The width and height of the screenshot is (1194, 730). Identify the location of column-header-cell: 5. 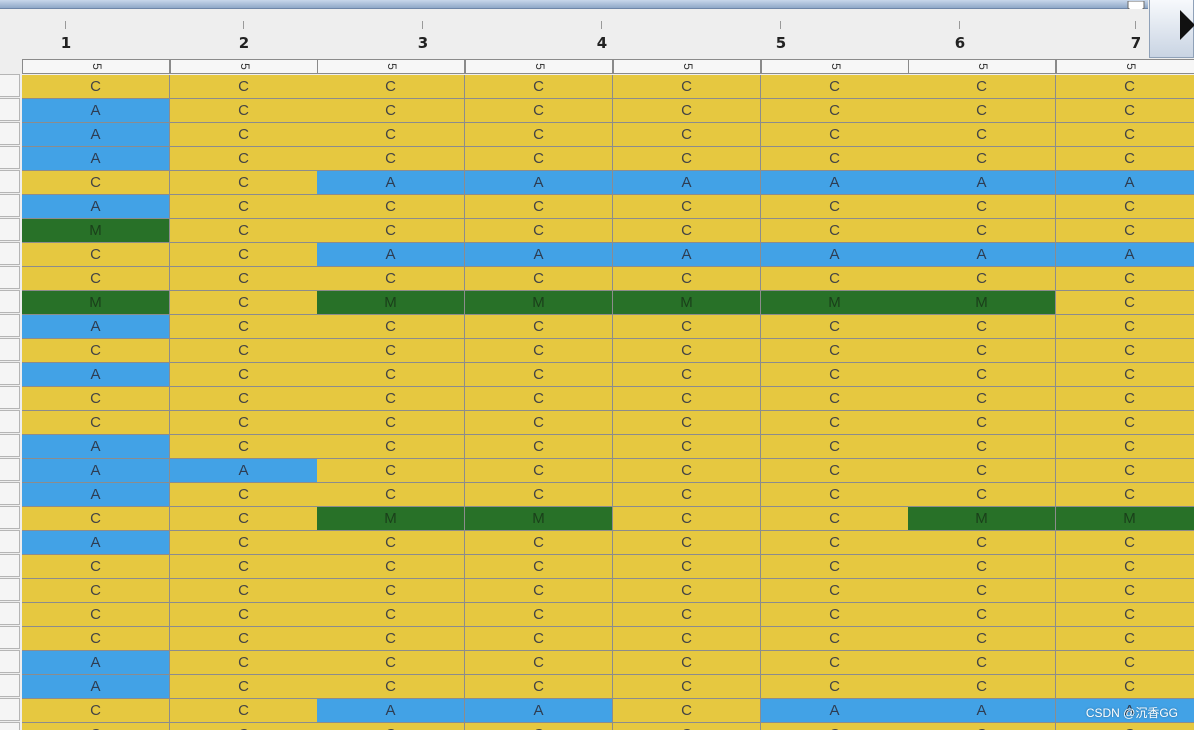
(391, 66).